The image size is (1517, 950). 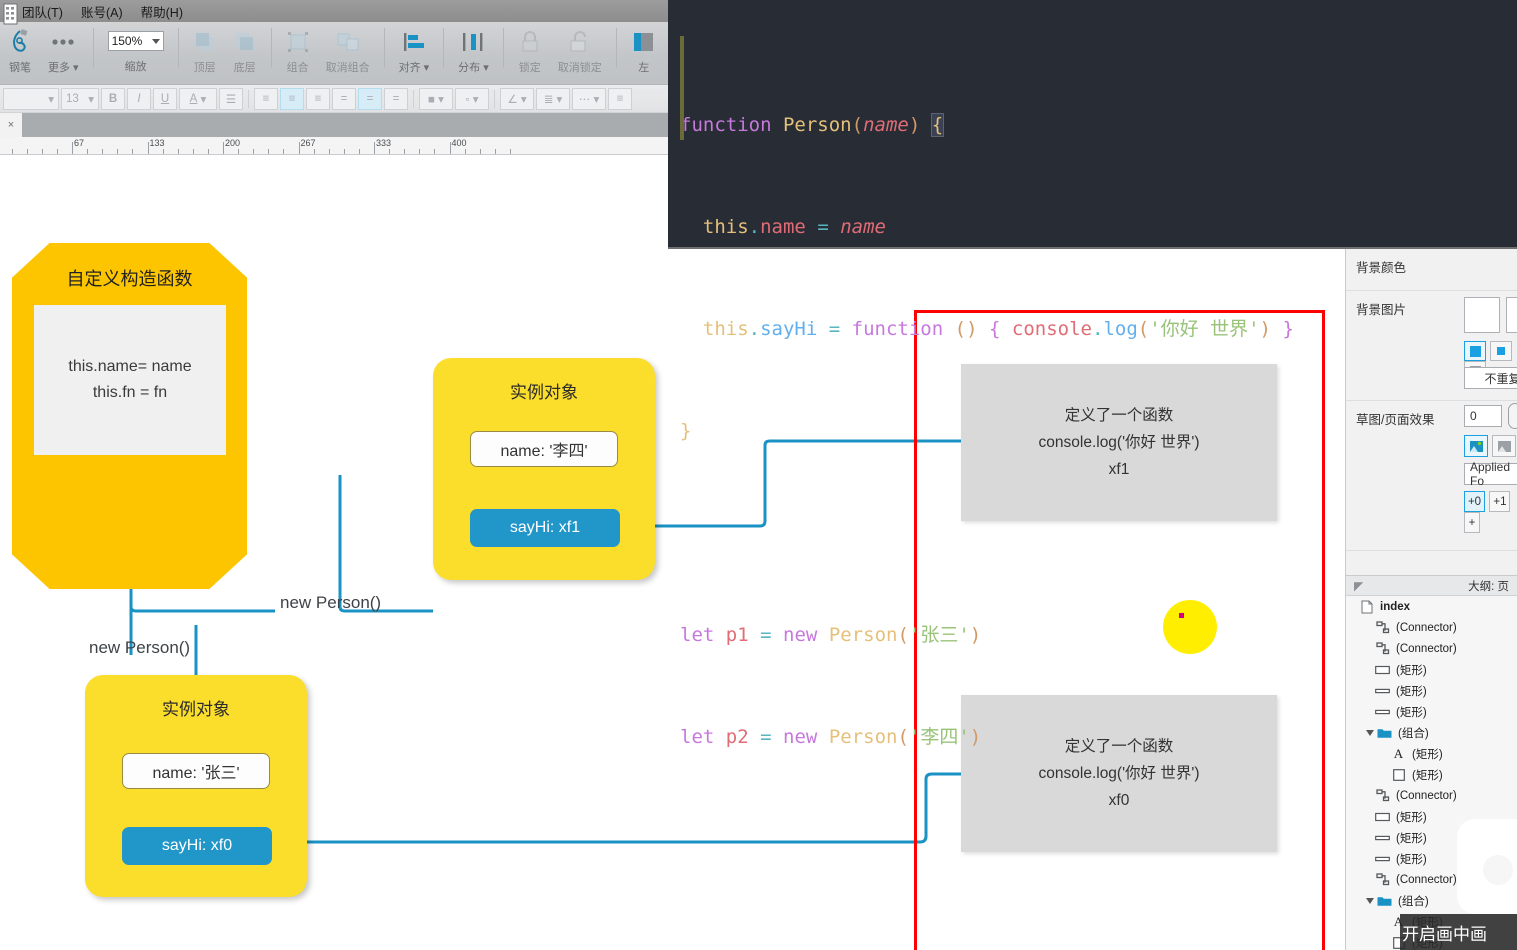 I want to click on instance-bottom-method-pill: sayHi: xf0, so click(x=197, y=846).